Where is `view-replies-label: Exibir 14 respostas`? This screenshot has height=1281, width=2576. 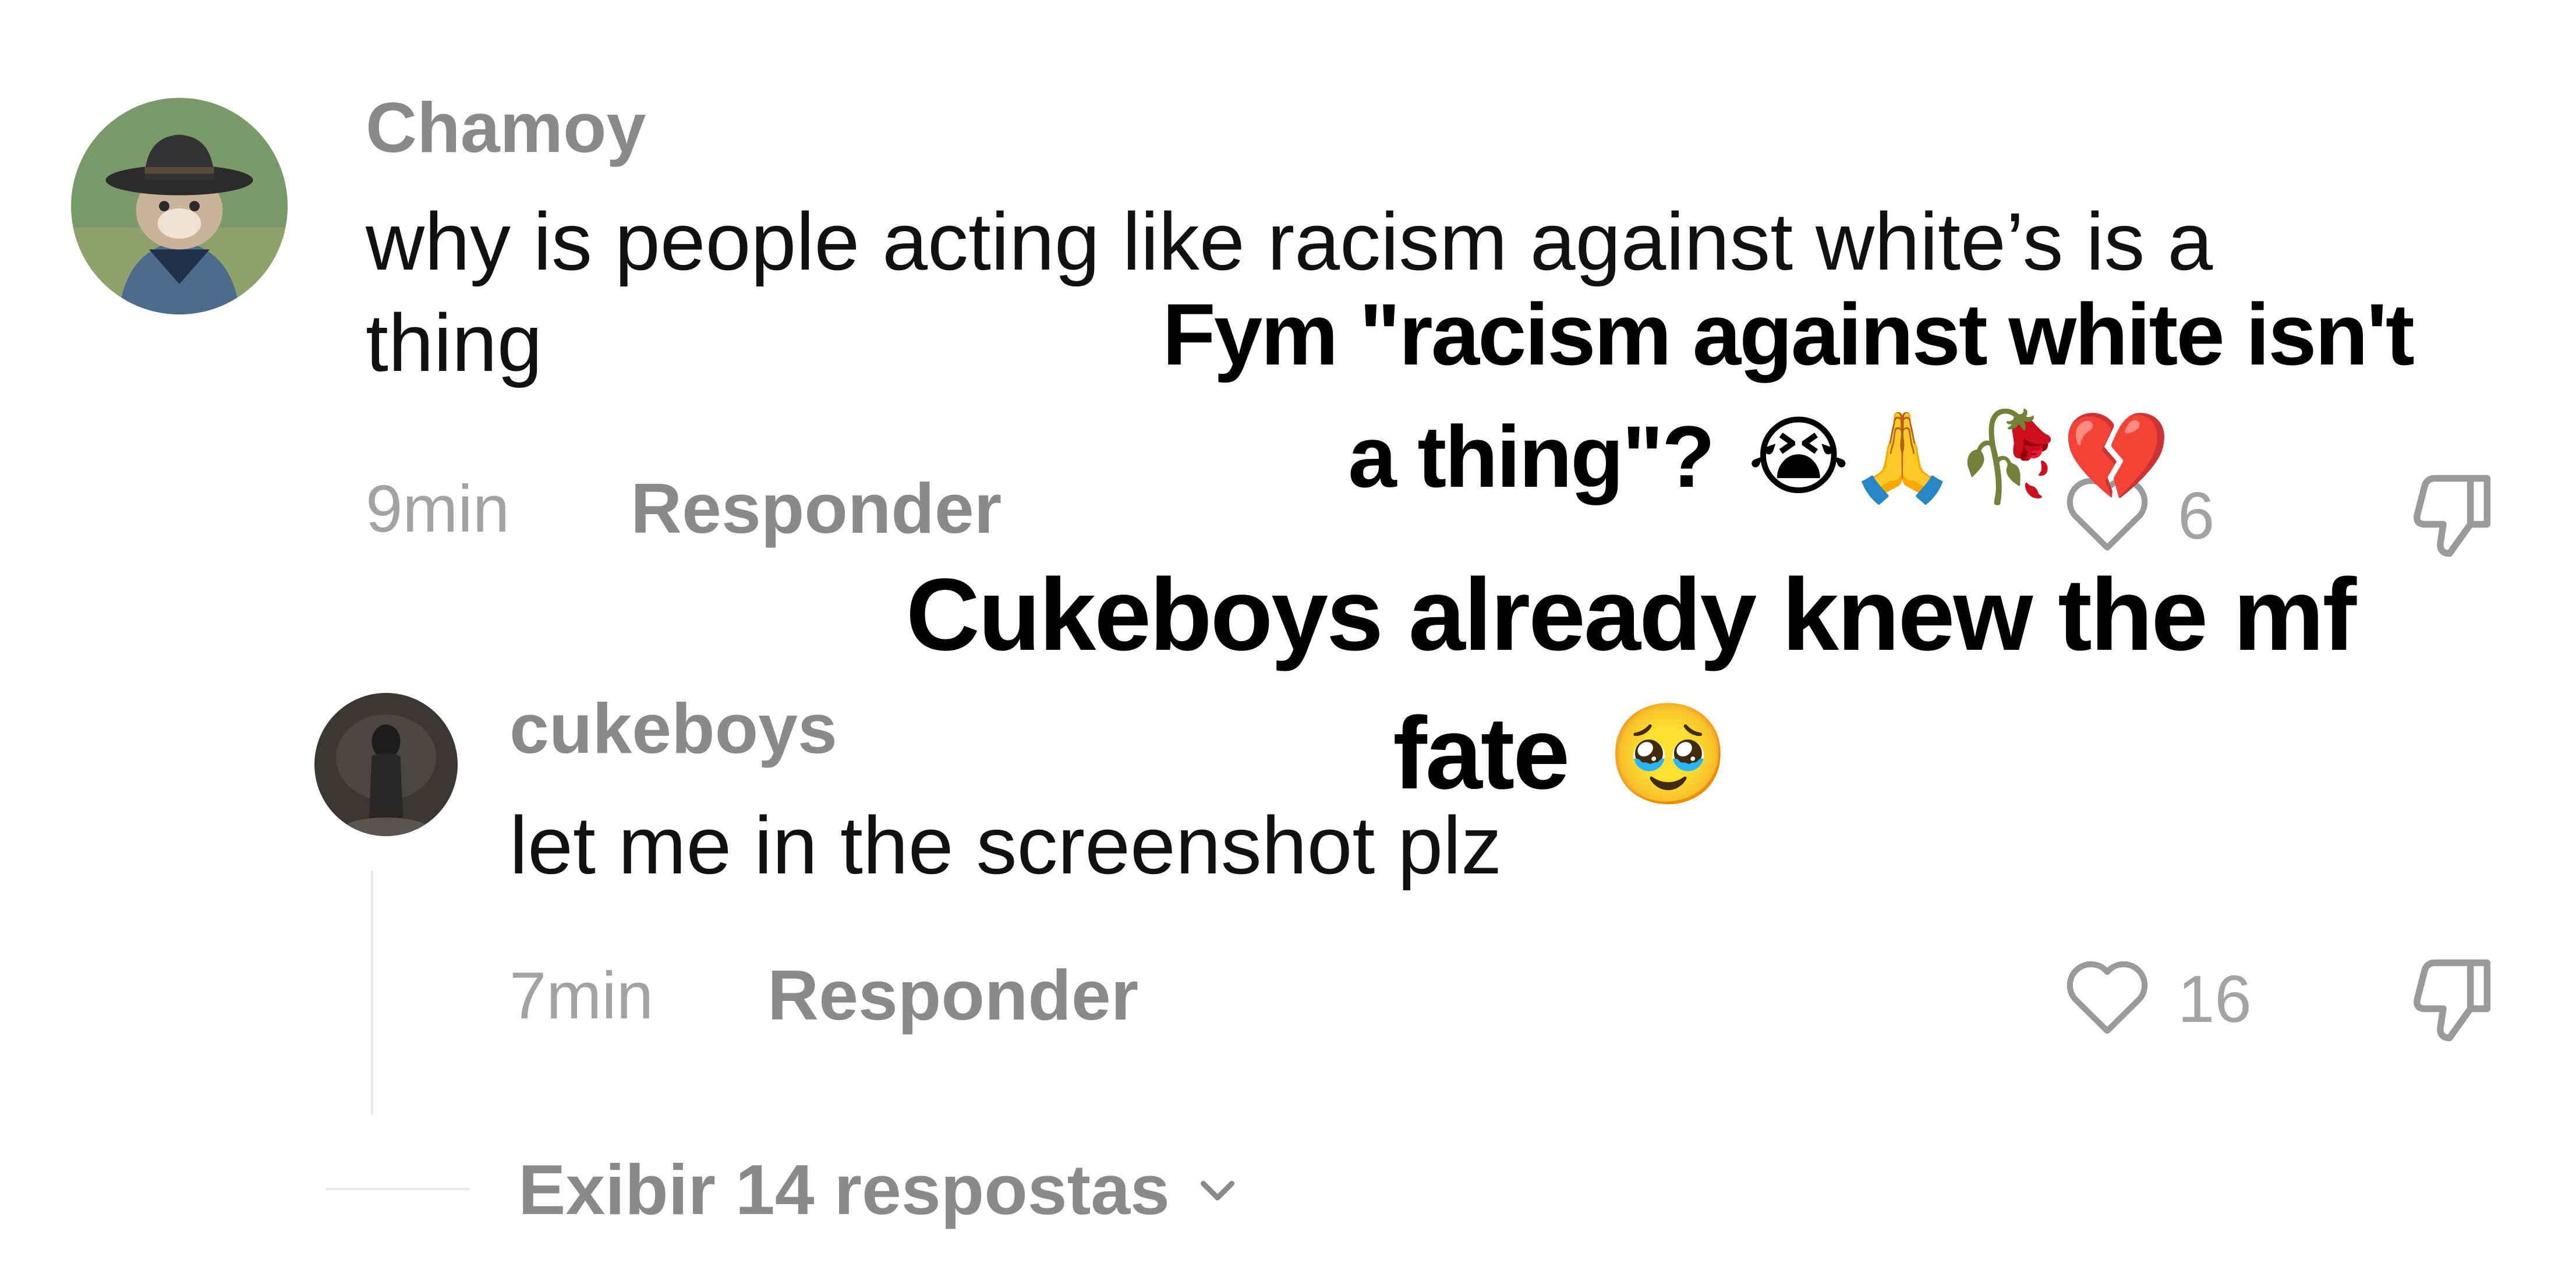 view-replies-label: Exibir 14 respostas is located at coordinates (844, 1189).